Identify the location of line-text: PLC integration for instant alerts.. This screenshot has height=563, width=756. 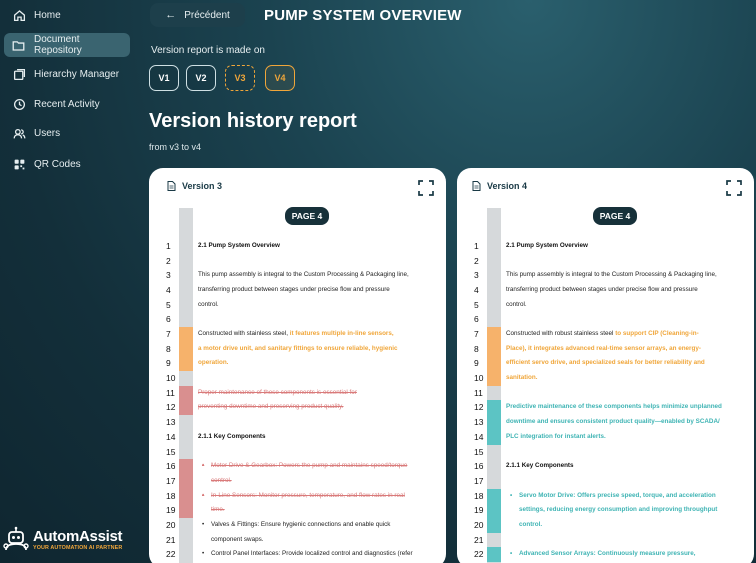
(628, 437).